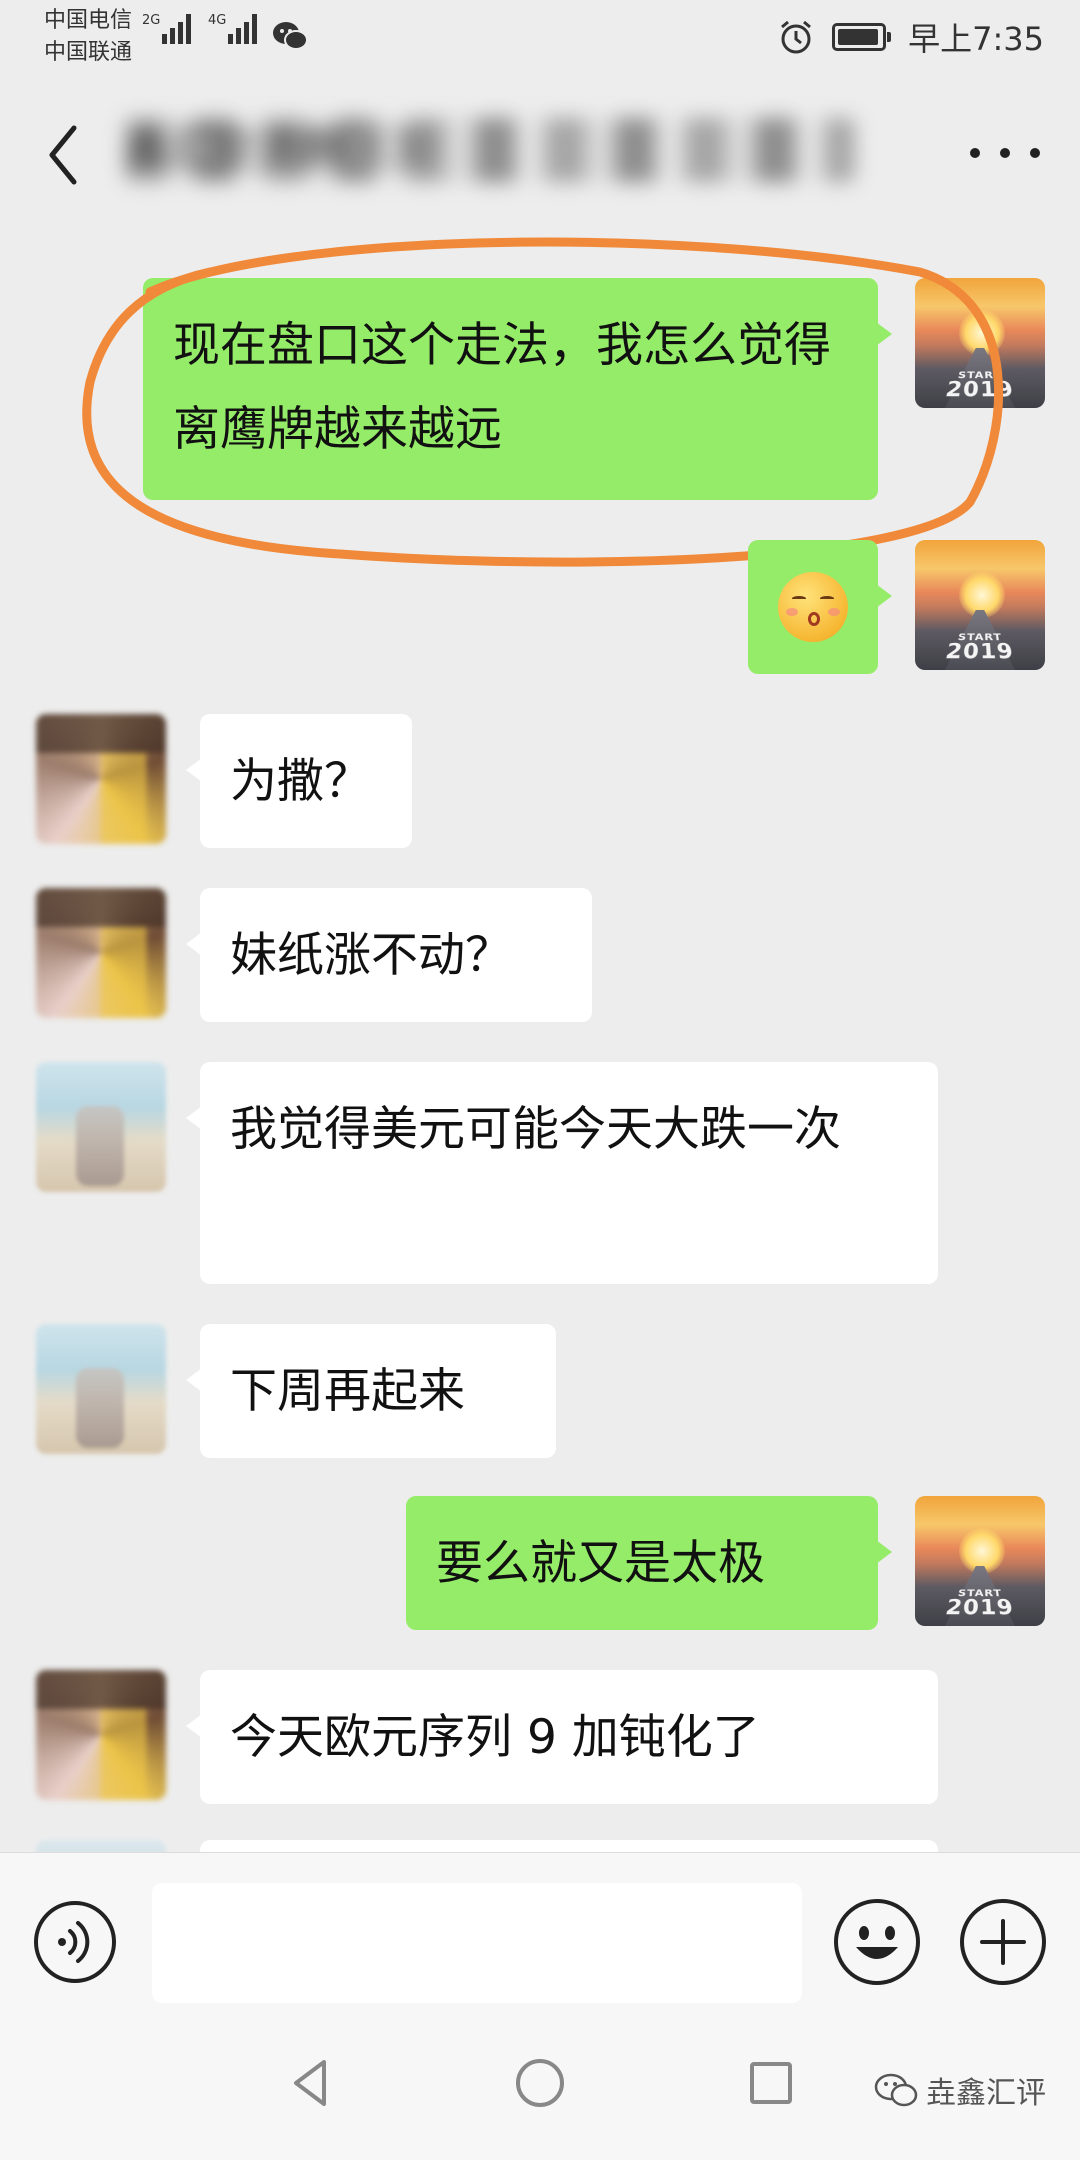 This screenshot has width=1080, height=2160. What do you see at coordinates (502, 387) in the screenshot?
I see `message-text: 现在盘口这个走法，我怎么觉得离鹰牌越来越远` at bounding box center [502, 387].